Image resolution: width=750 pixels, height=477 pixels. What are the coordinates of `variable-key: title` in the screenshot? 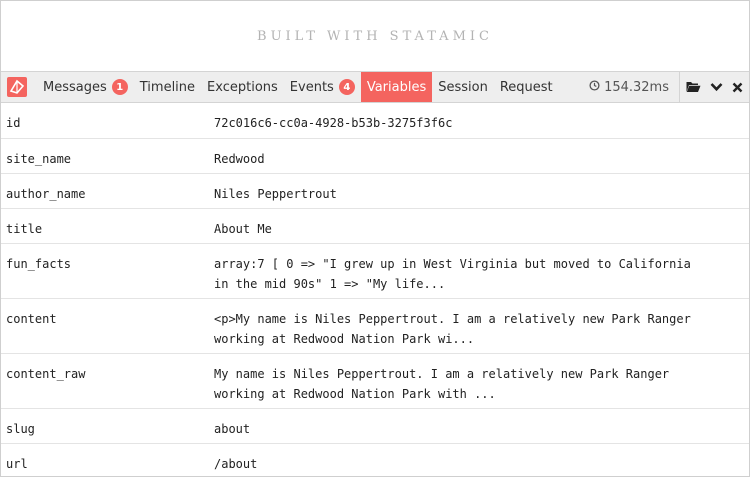 It's located at (105, 226).